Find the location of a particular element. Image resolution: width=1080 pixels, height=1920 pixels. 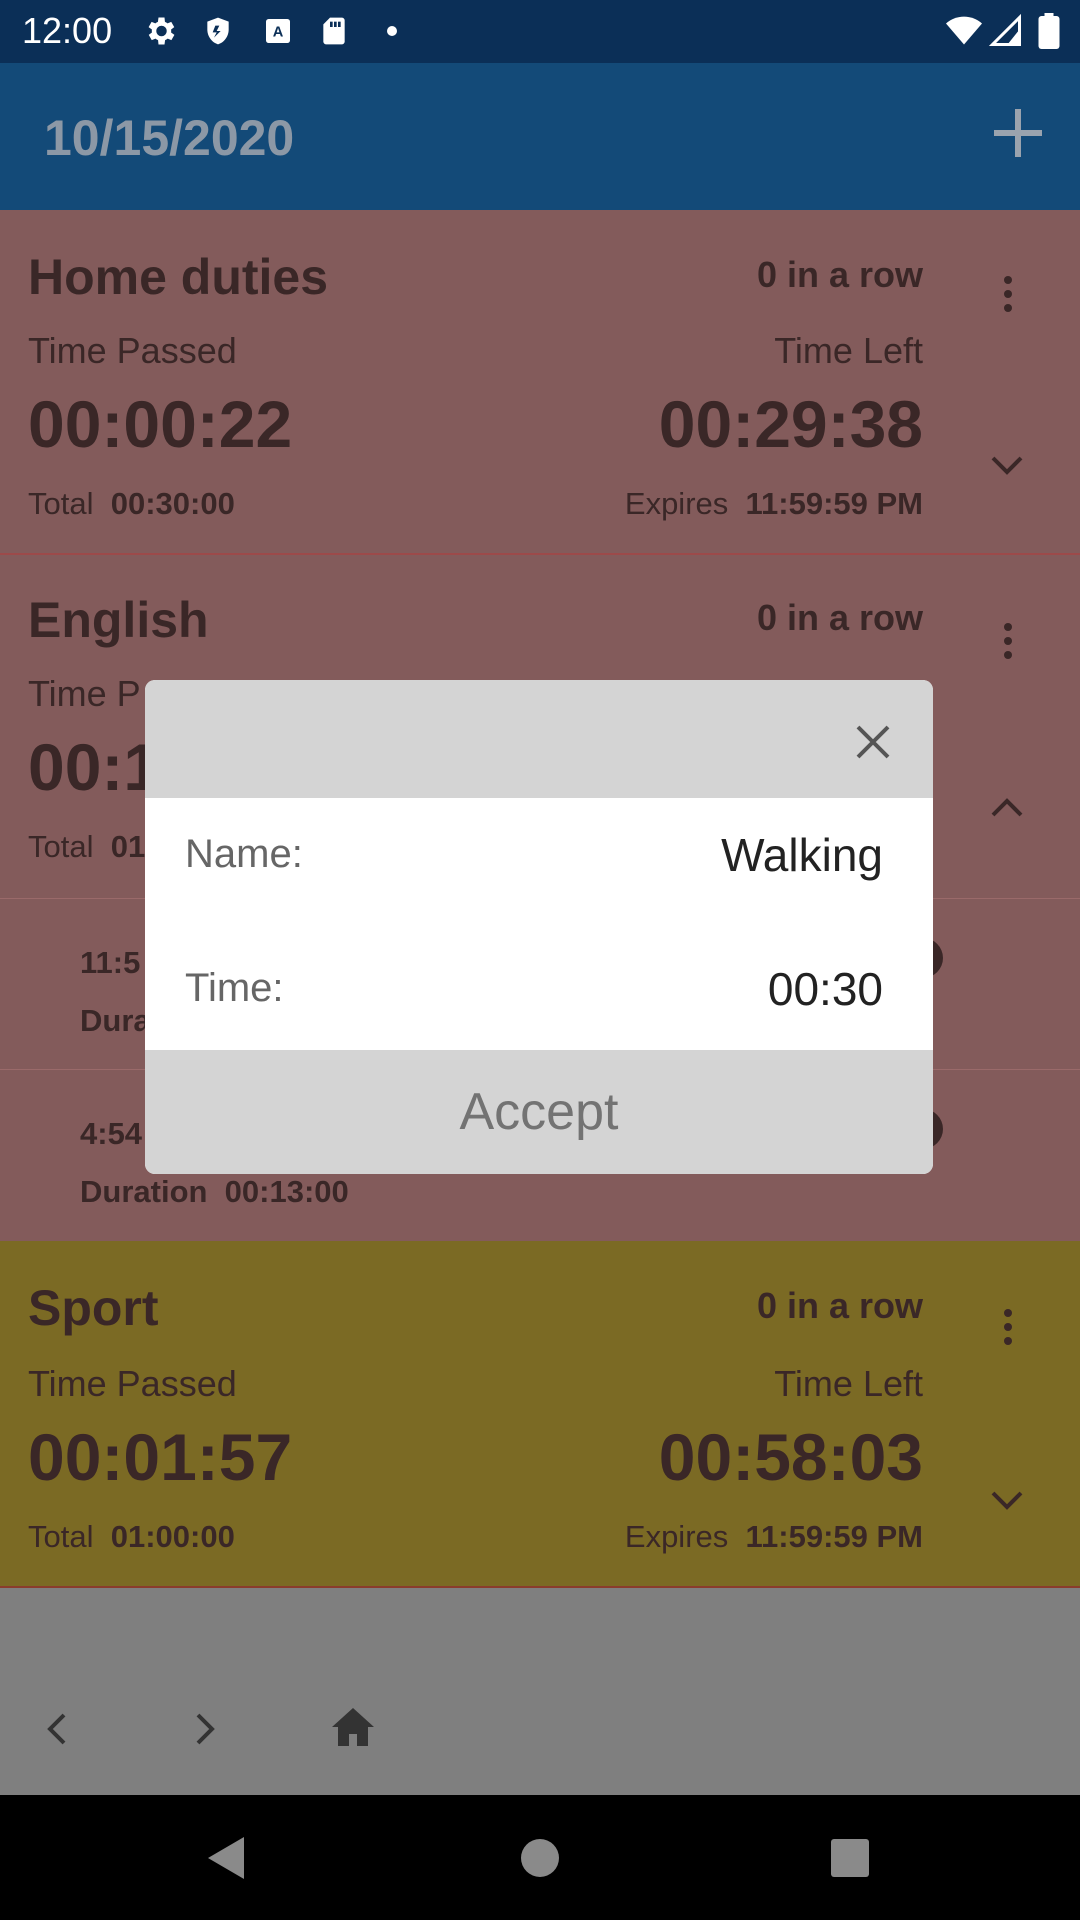

chevron-left-icon is located at coordinates (57, 1729).